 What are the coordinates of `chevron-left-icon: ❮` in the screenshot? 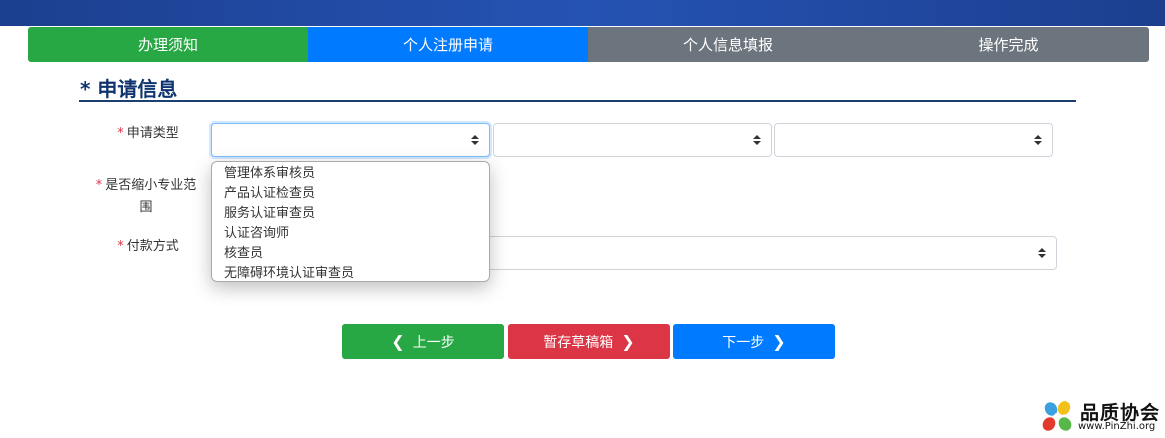 It's located at (398, 341).